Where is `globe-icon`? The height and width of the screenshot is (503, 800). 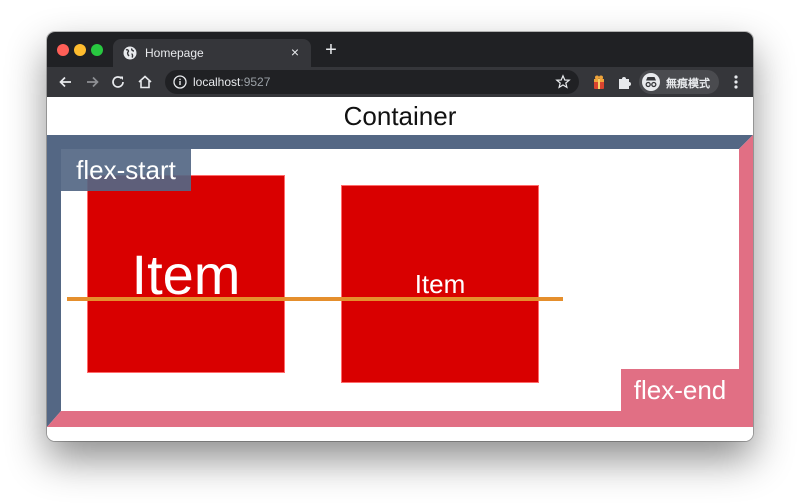 globe-icon is located at coordinates (130, 53).